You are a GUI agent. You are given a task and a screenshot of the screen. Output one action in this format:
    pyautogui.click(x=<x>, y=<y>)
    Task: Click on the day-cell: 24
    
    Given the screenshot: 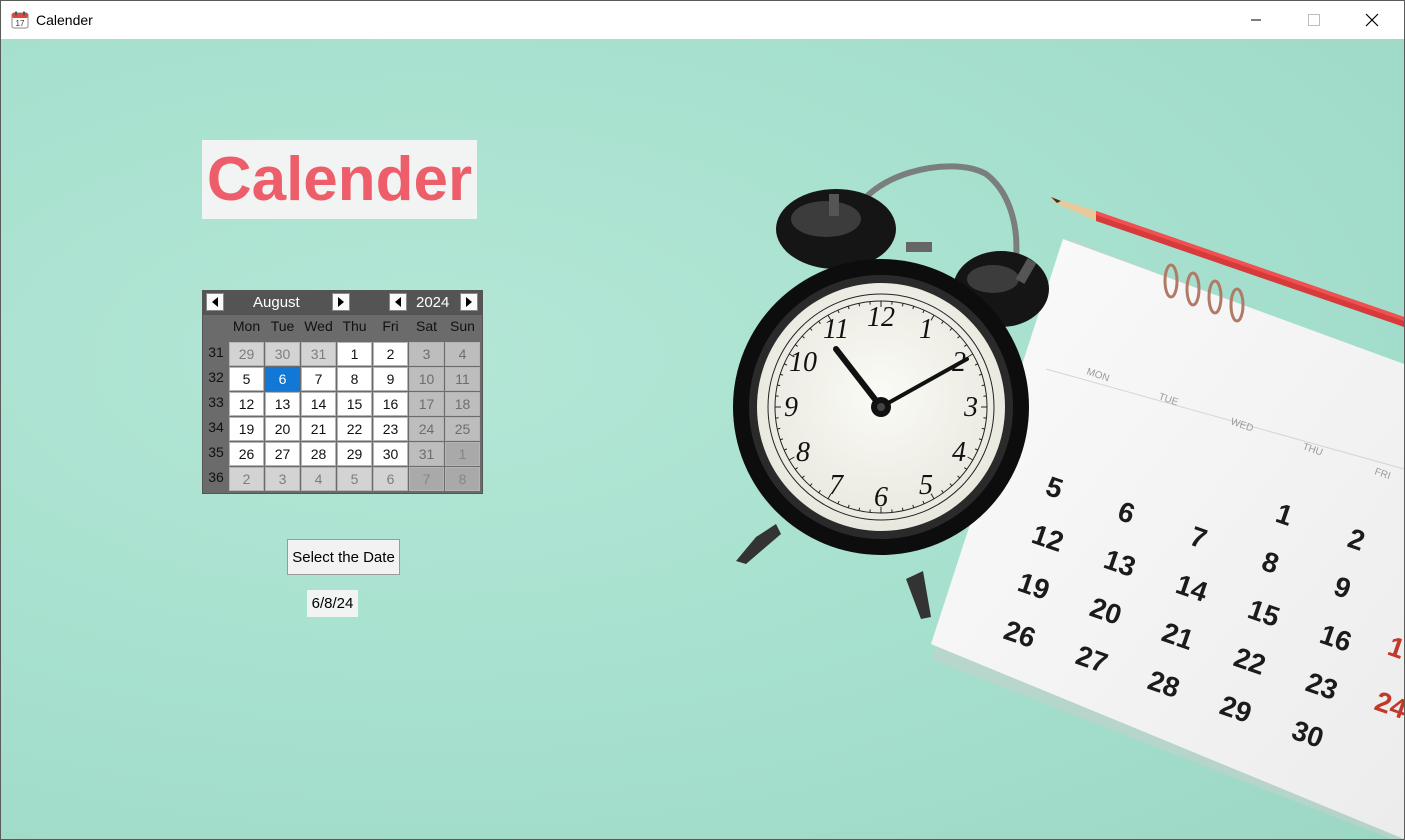 What is the action you would take?
    pyautogui.click(x=426, y=429)
    